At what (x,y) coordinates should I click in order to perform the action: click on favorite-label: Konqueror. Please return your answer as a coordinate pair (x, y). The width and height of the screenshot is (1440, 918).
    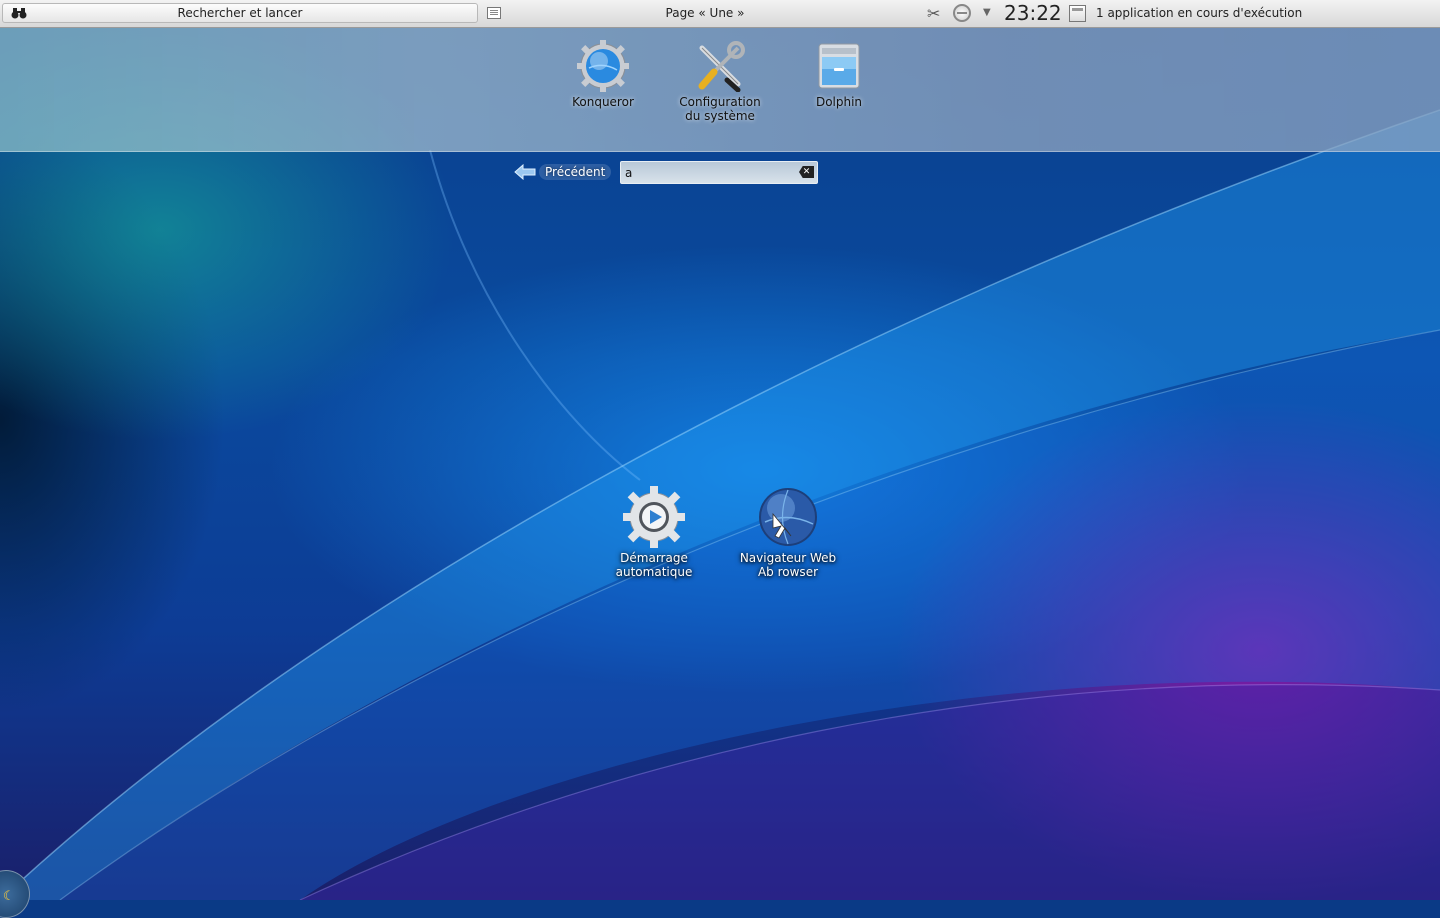
    Looking at the image, I should click on (603, 102).